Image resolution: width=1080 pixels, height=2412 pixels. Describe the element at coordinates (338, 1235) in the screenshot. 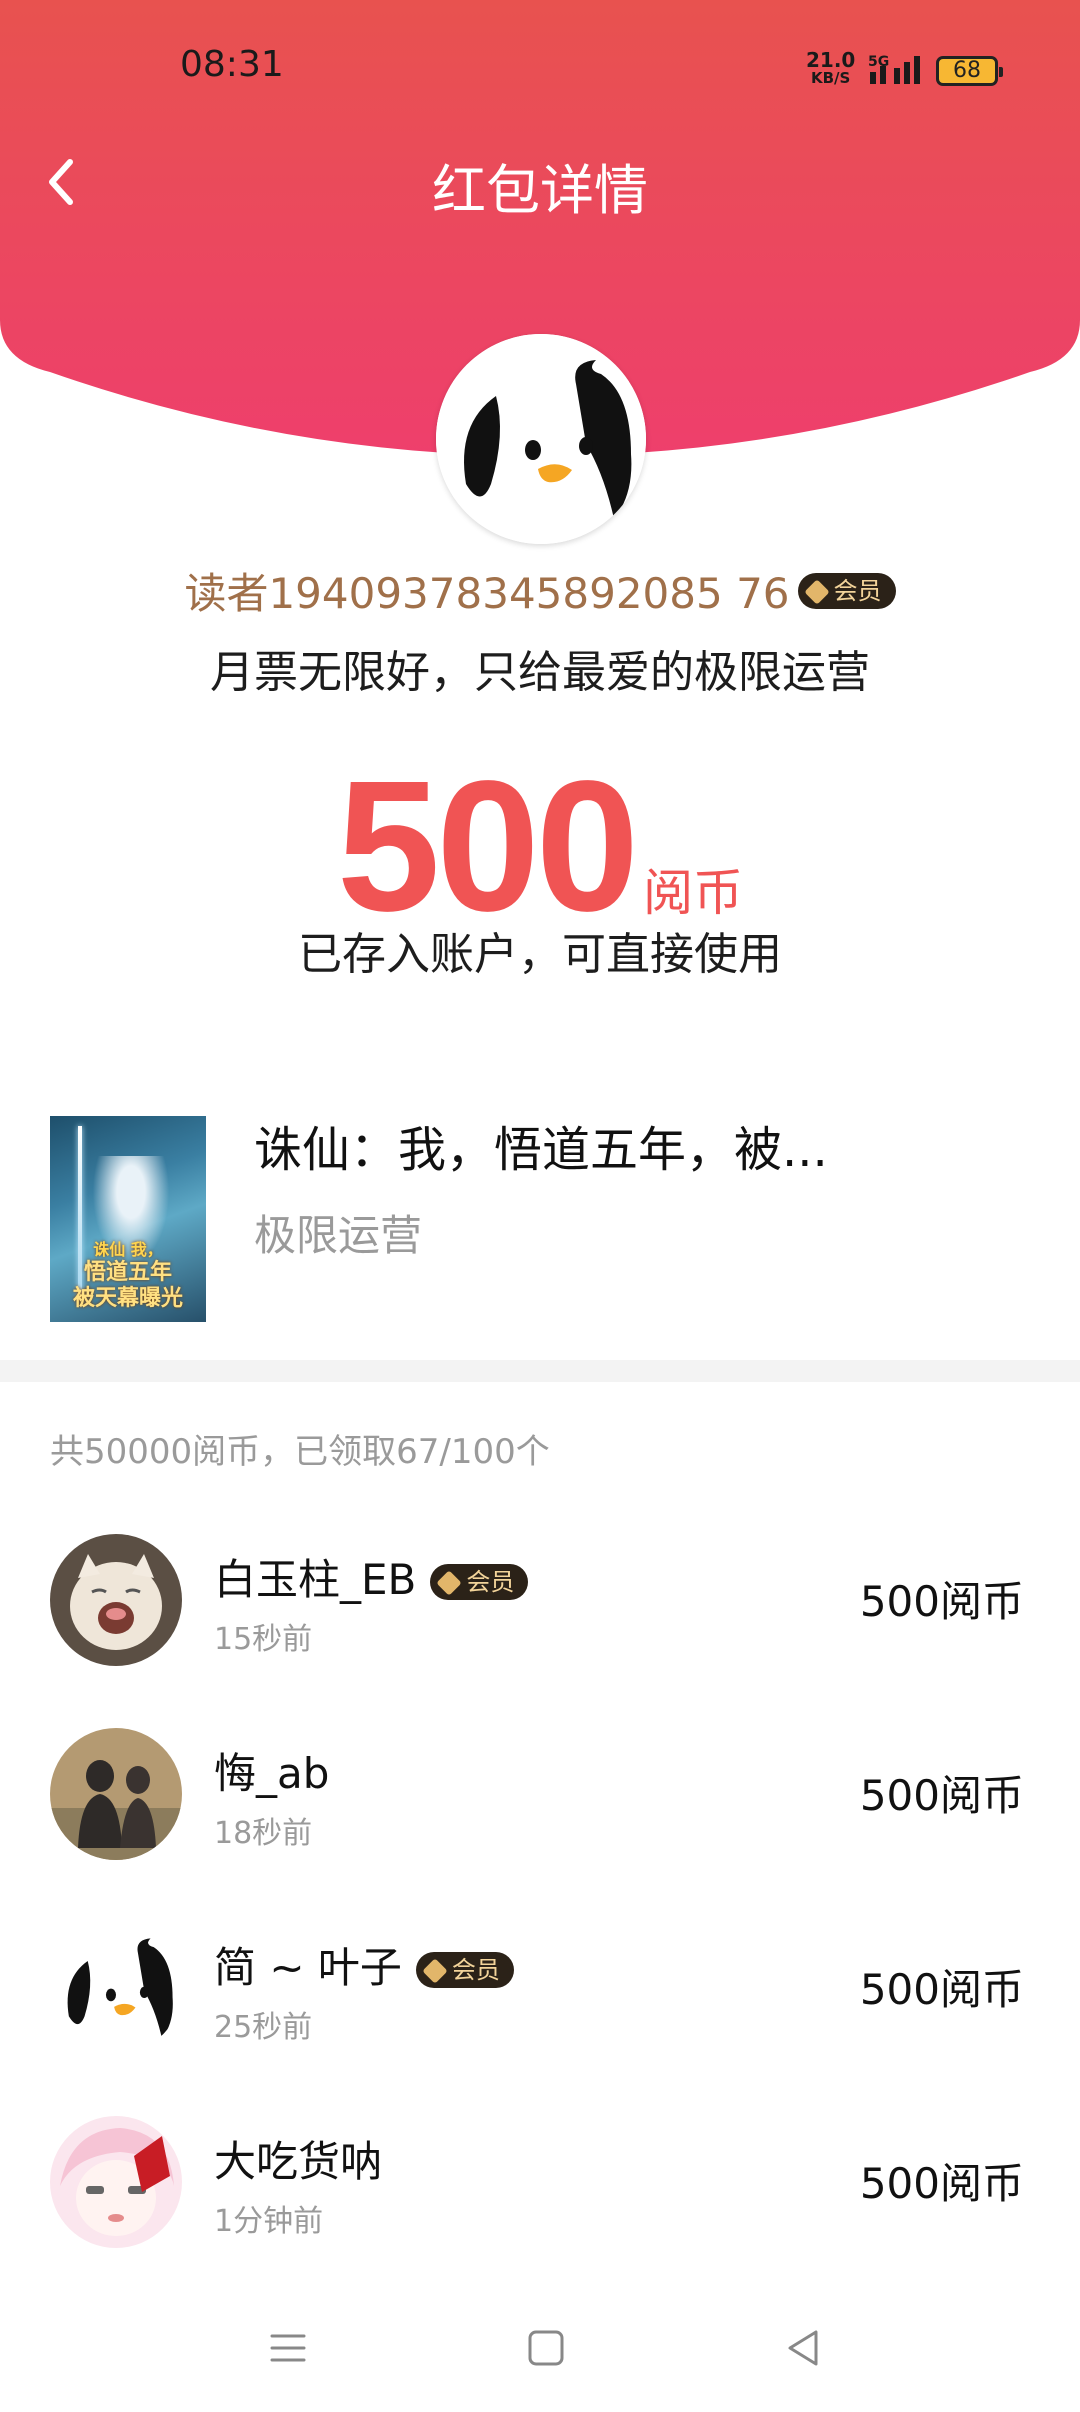

I see `book-author: 极限运营` at that location.